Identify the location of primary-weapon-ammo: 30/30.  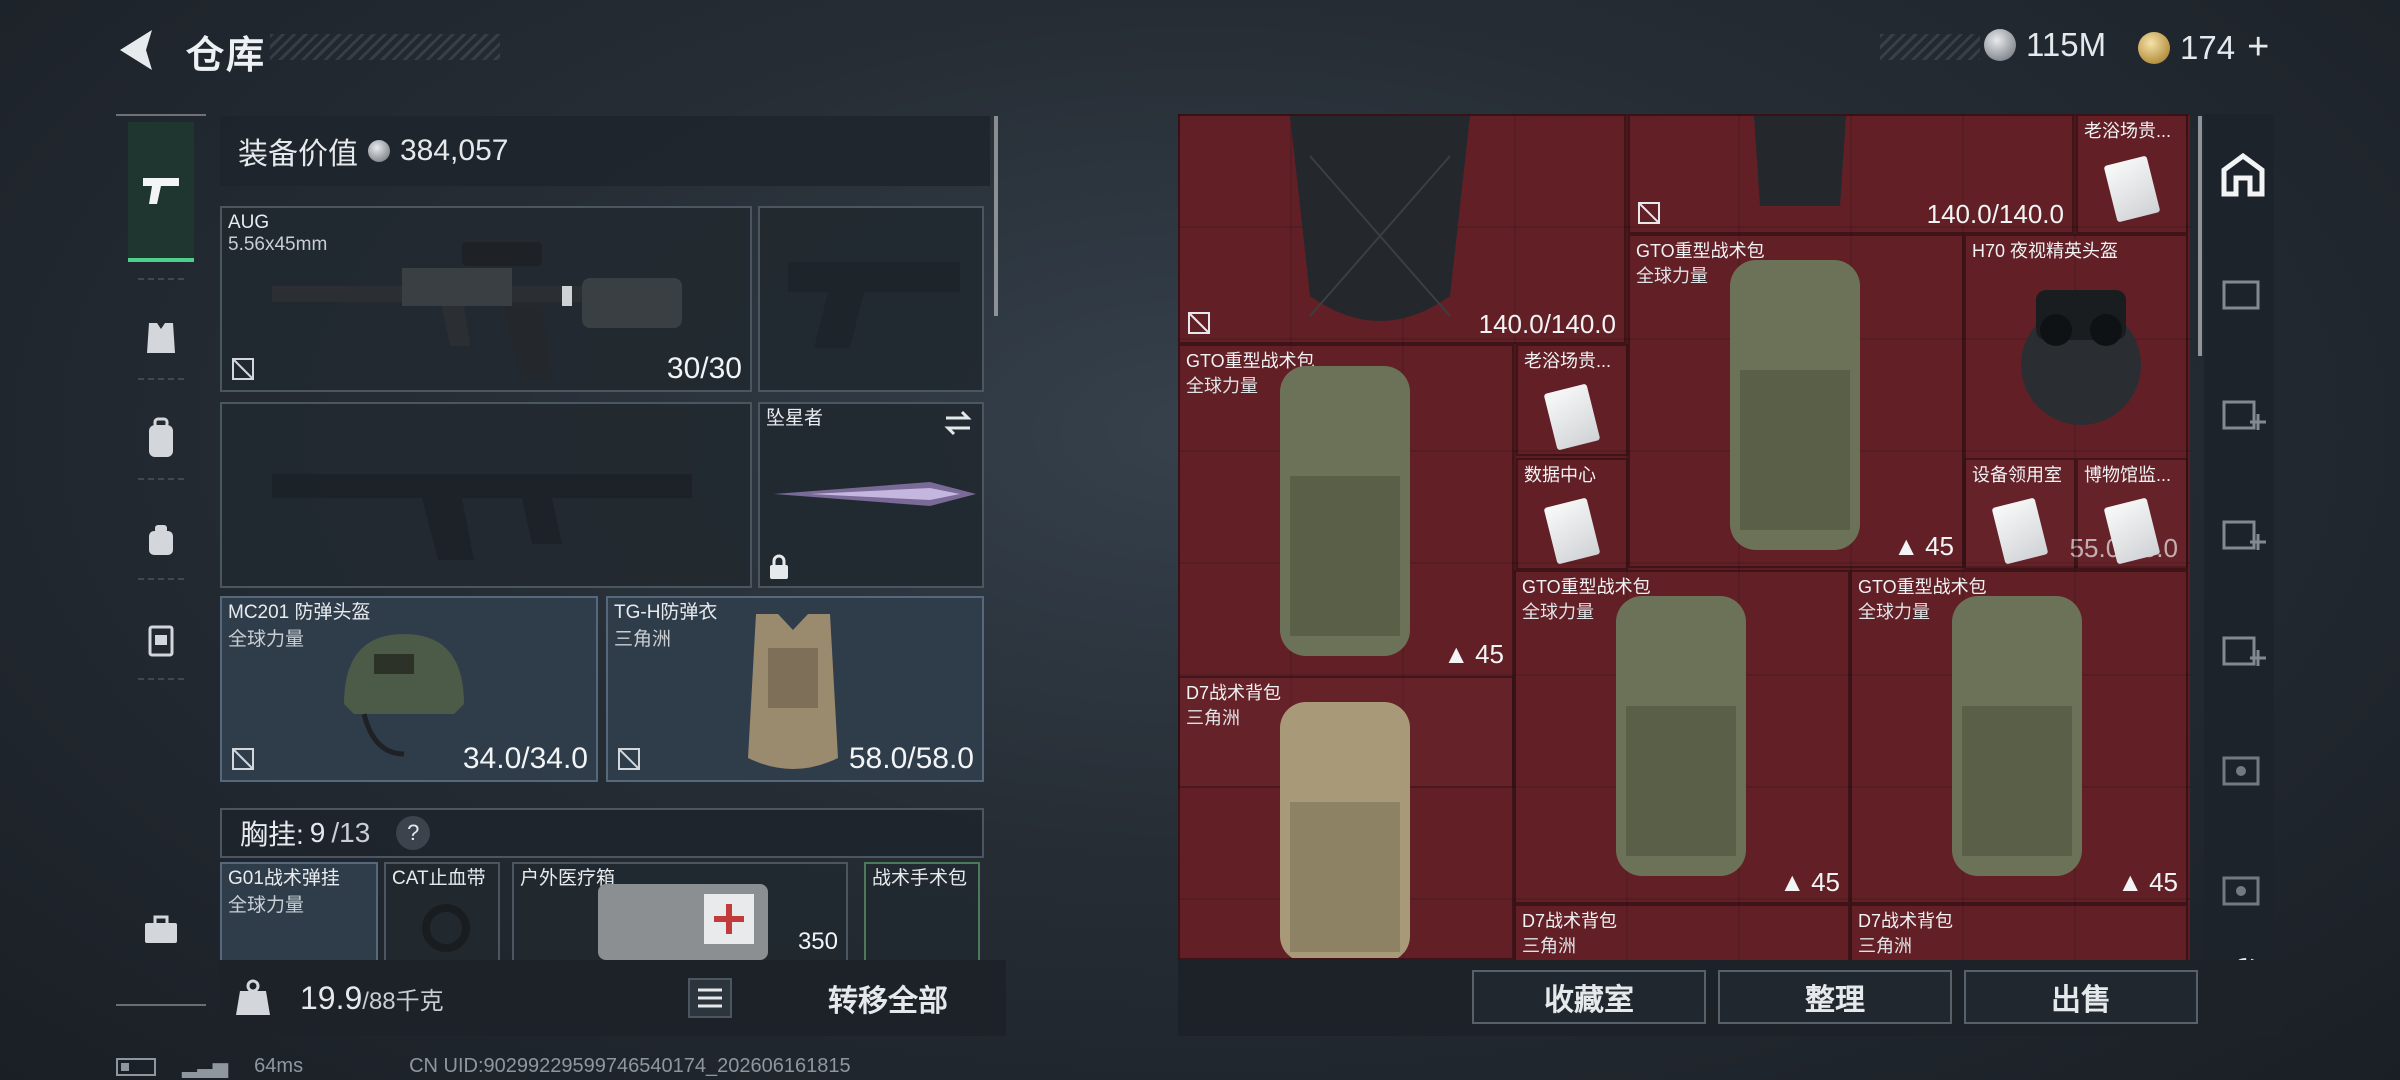
(704, 368).